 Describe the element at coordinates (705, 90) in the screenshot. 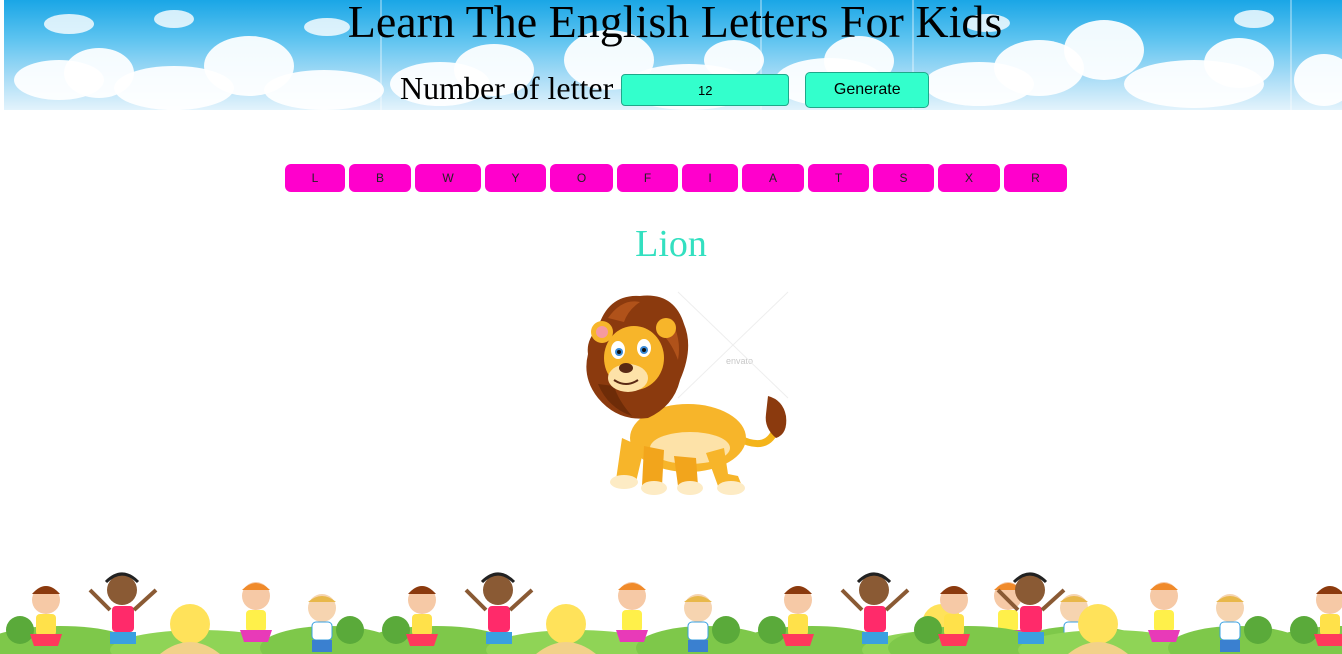

I see `number-of-letter-input` at that location.